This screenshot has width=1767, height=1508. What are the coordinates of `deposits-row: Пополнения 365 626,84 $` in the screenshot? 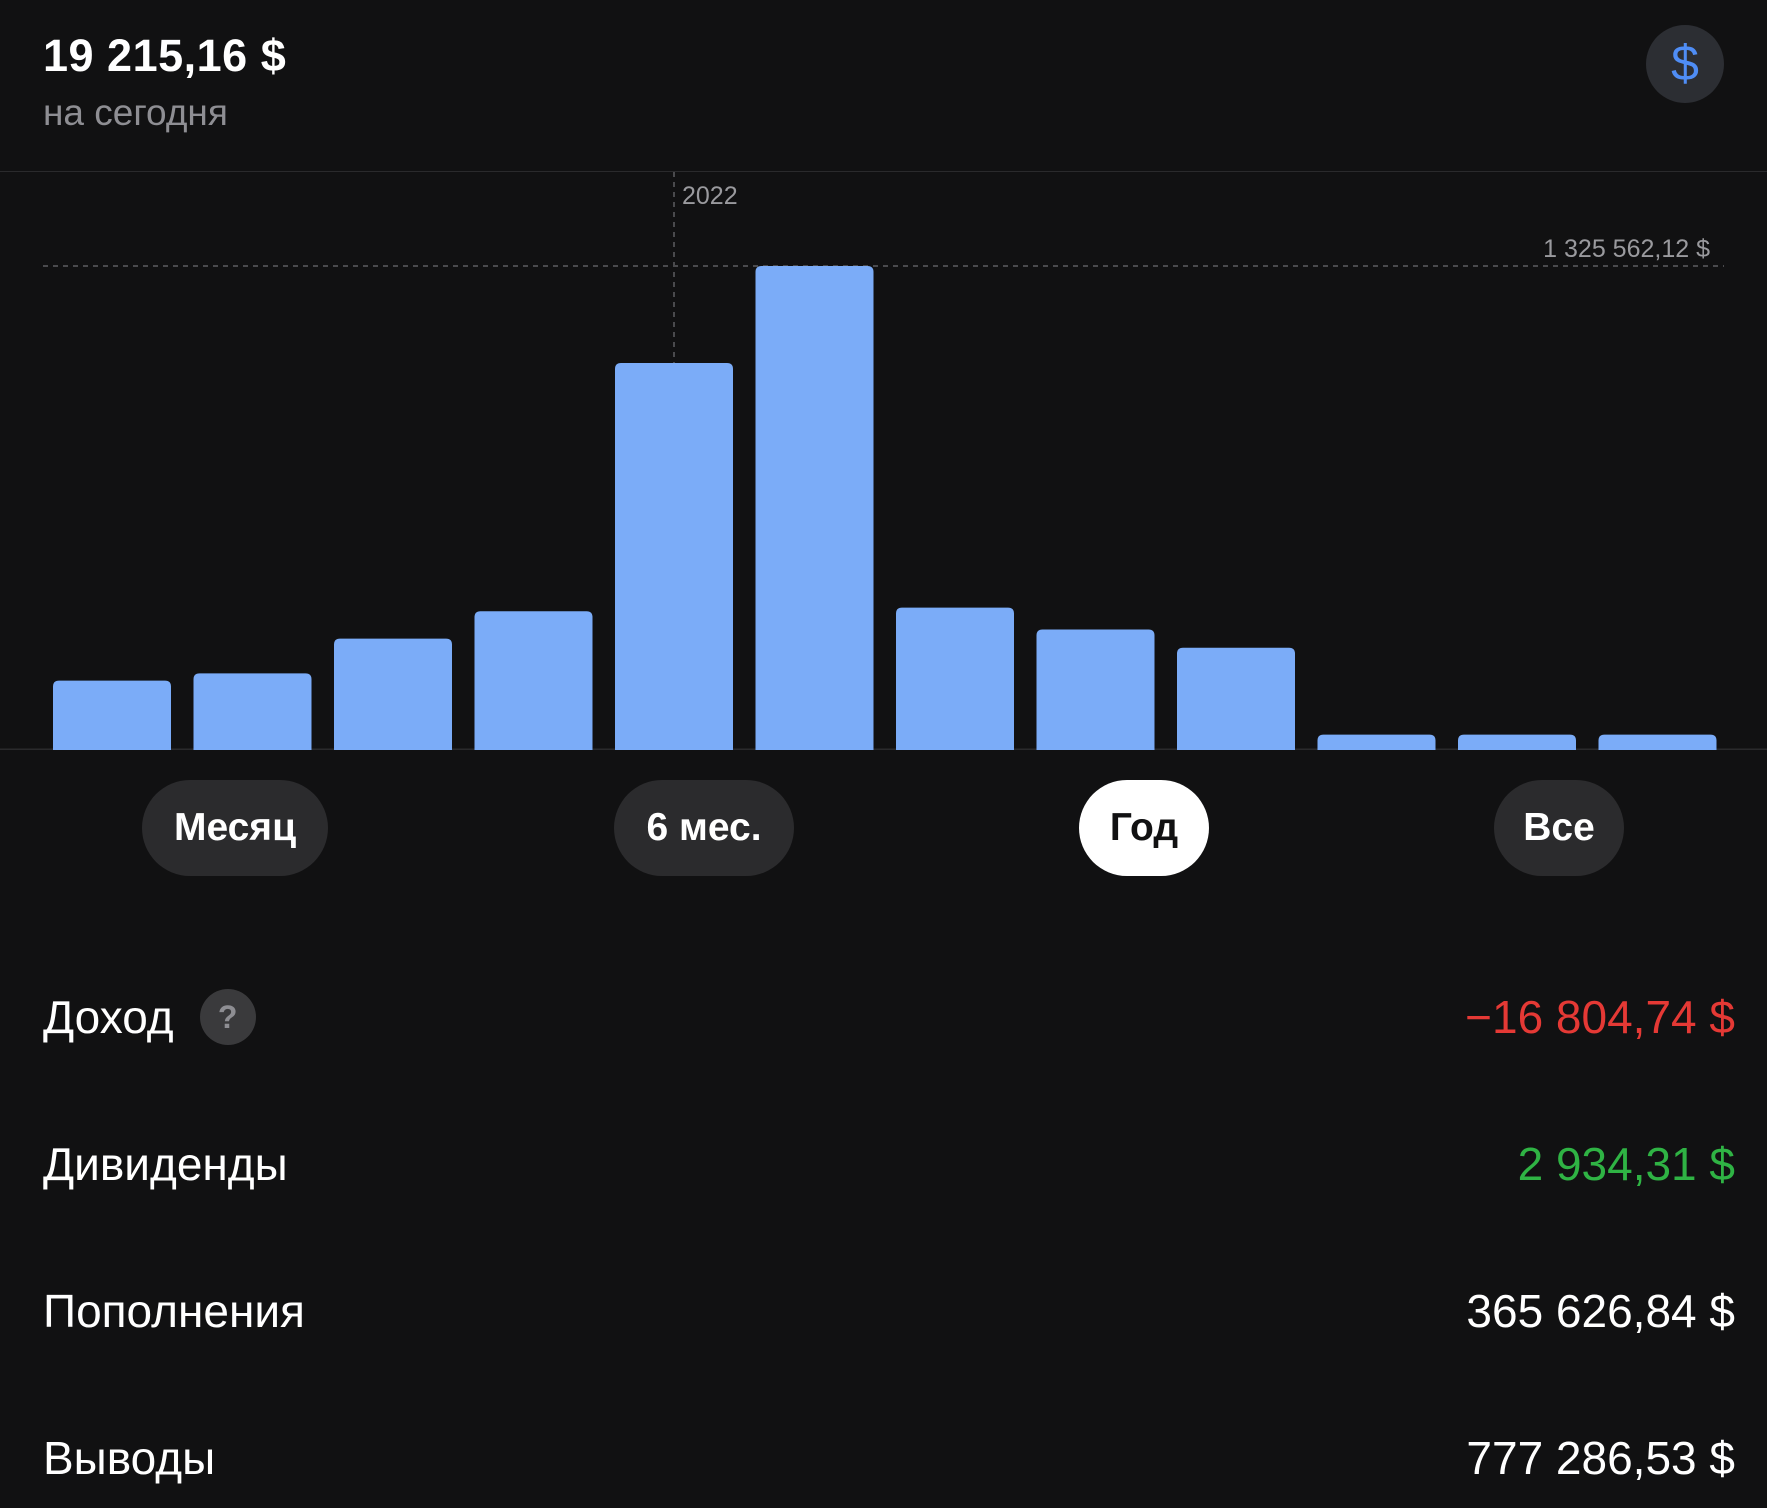 It's located at (883, 1311).